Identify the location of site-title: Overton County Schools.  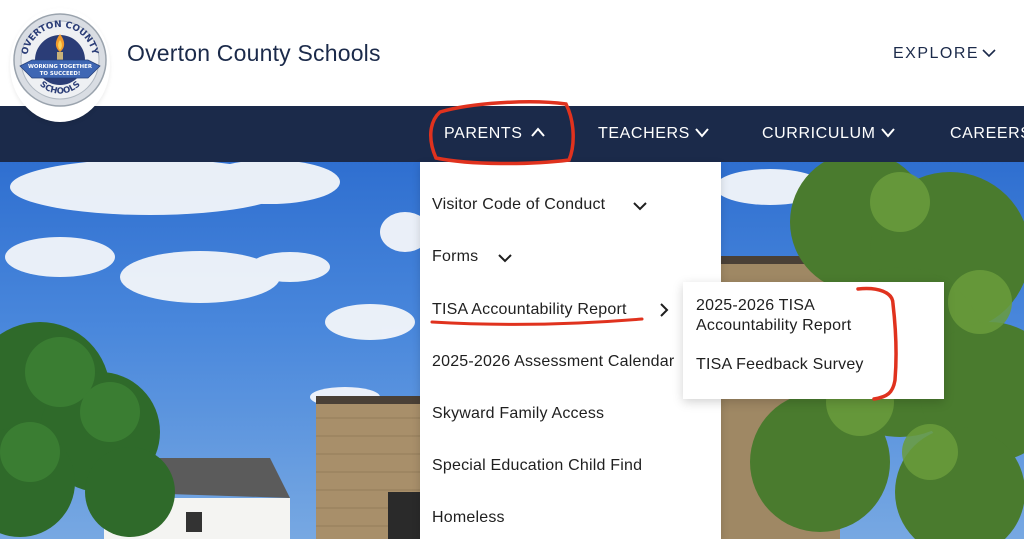
(254, 53).